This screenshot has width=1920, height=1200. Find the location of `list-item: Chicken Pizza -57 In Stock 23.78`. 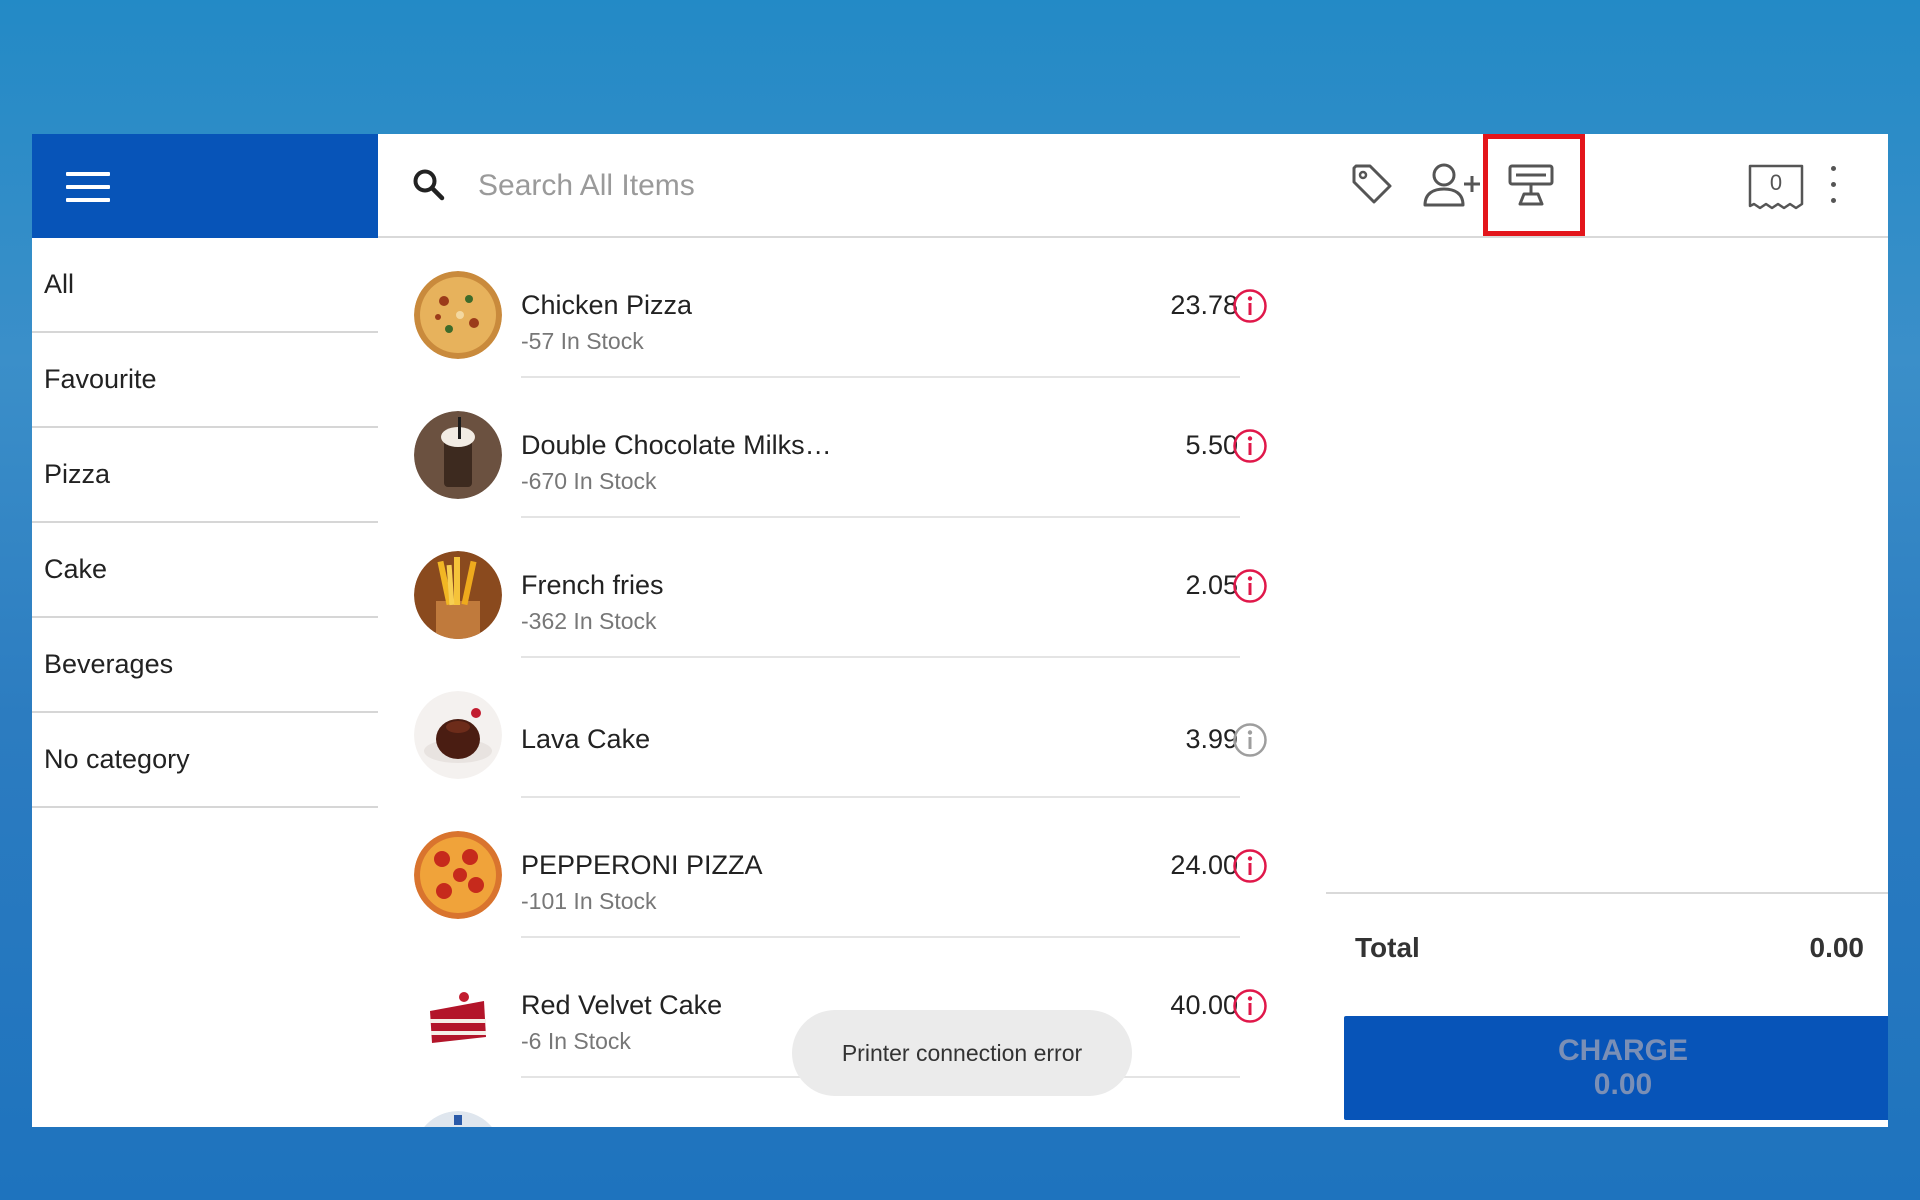

list-item: Chicken Pizza -57 In Stock 23.78 is located at coordinates (852, 308).